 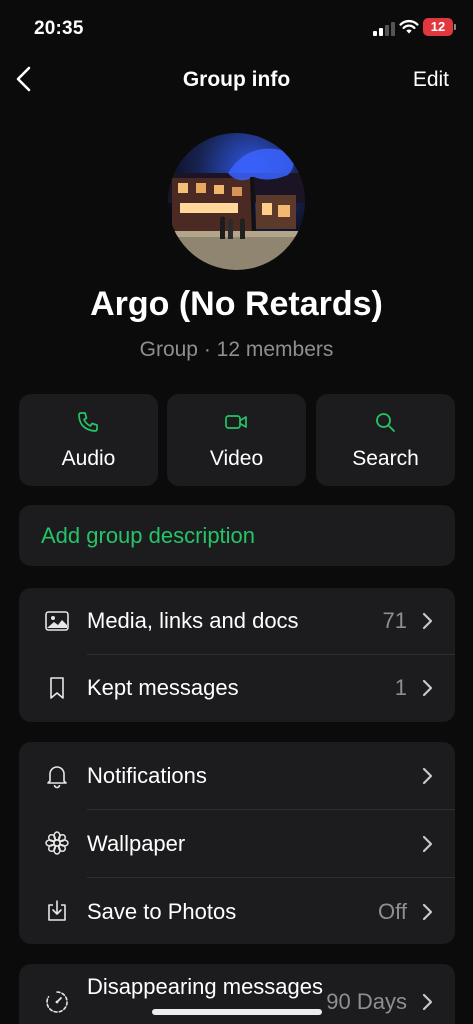 What do you see at coordinates (438, 27) in the screenshot?
I see `battery-icon: 12` at bounding box center [438, 27].